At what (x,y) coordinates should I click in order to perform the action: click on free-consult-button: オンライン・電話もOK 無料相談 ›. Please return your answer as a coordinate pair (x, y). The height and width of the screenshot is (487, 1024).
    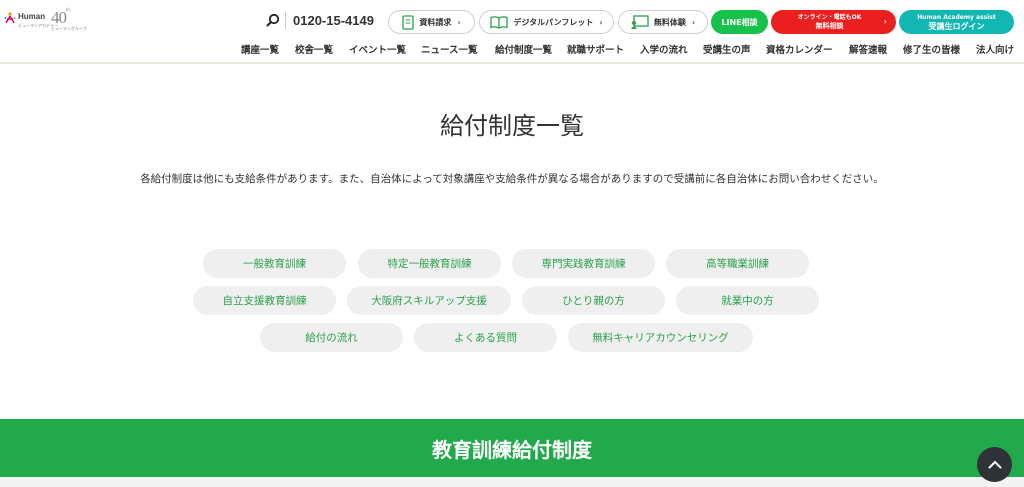
    Looking at the image, I should click on (833, 22).